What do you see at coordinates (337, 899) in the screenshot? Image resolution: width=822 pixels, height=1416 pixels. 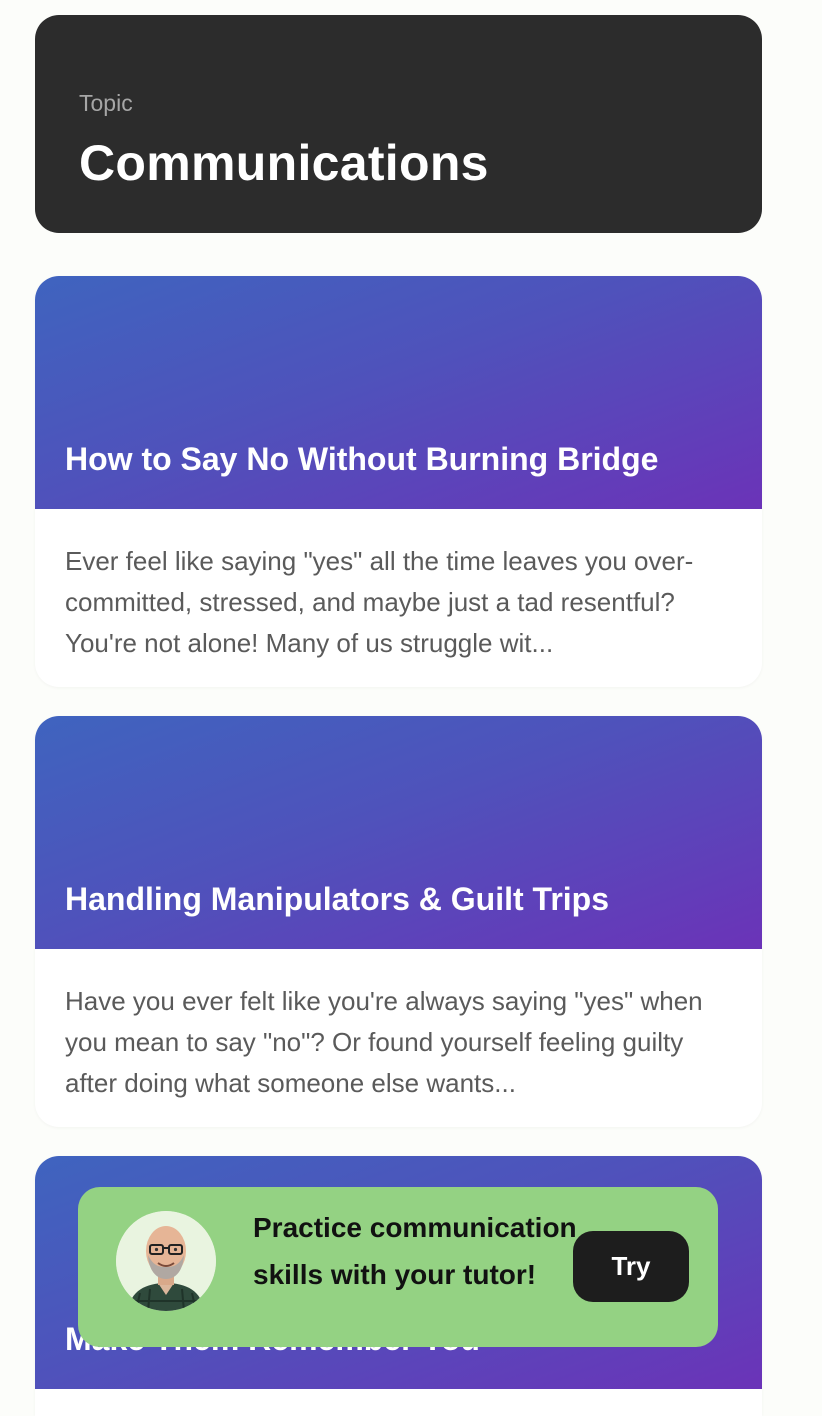 I see `article-title: Handling Manipulators & Guilt Trips` at bounding box center [337, 899].